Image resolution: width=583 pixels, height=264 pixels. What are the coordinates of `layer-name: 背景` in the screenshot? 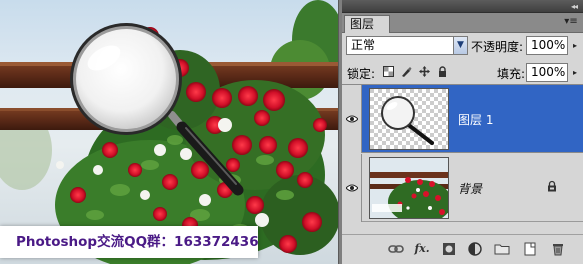 It's located at (470, 188).